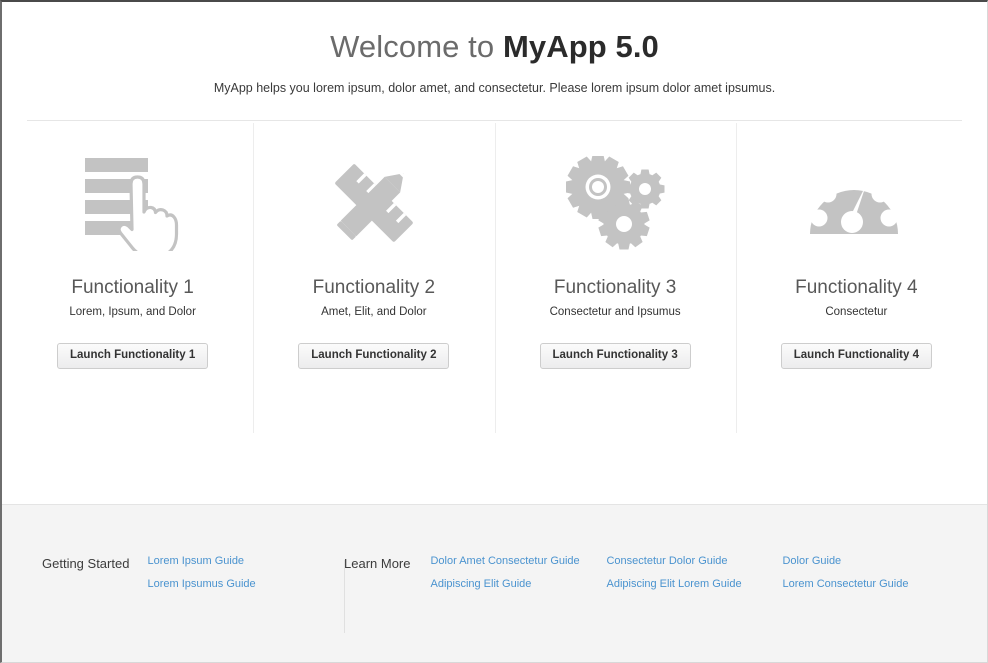 The width and height of the screenshot is (988, 663). I want to click on page-title: Welcome to MyApp 5.0, so click(494, 47).